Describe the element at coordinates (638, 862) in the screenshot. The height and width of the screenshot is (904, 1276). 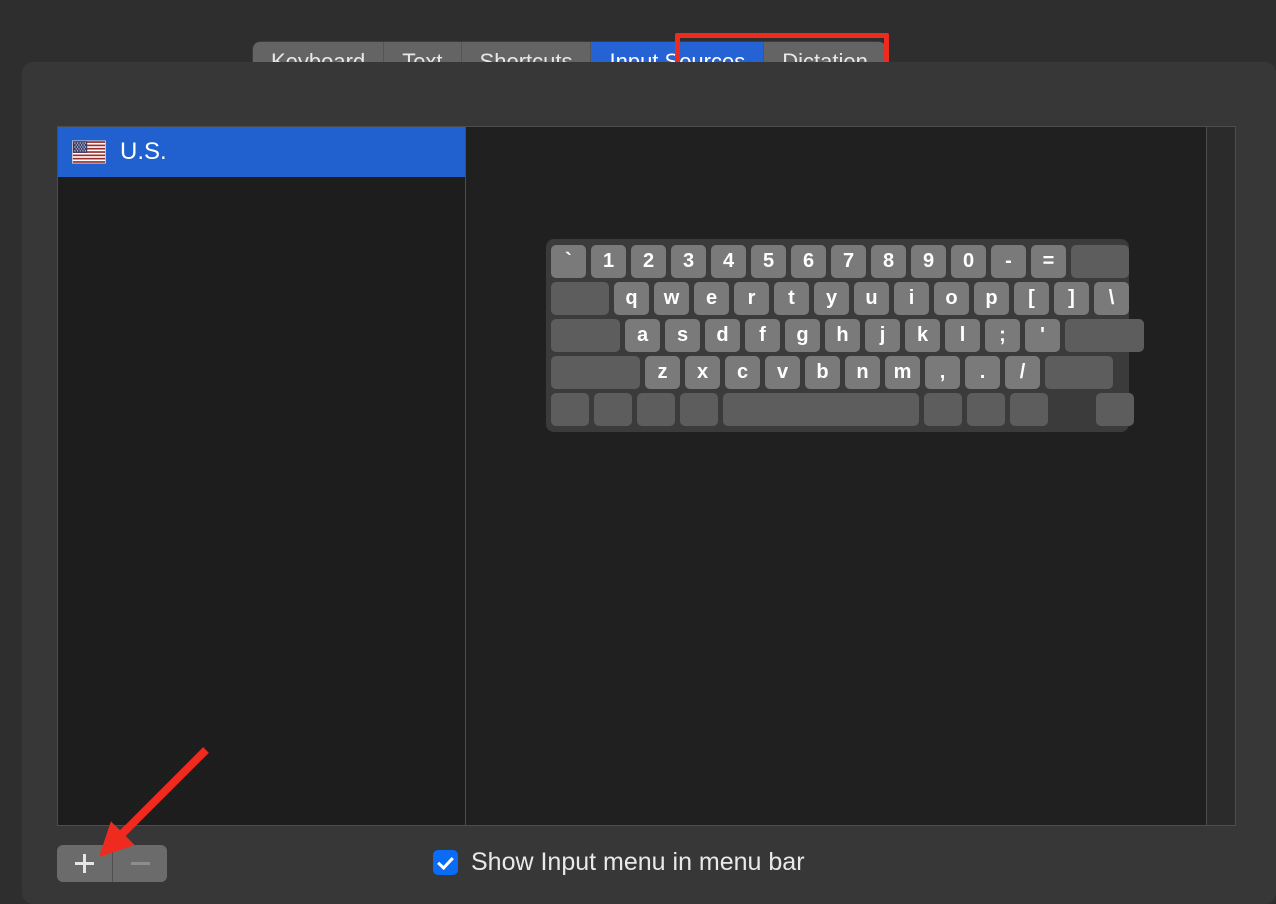
I see `show-input-menu-label: Show Input menu in menu bar` at that location.